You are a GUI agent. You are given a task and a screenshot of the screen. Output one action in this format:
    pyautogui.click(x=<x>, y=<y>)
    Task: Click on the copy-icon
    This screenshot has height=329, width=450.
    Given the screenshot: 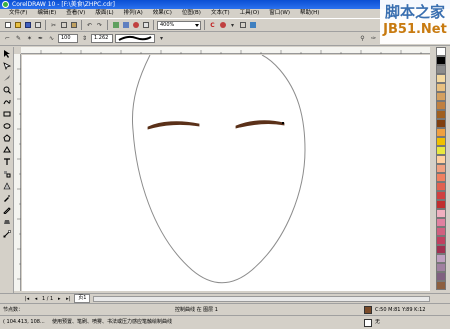 What is the action you would take?
    pyautogui.click(x=63, y=25)
    